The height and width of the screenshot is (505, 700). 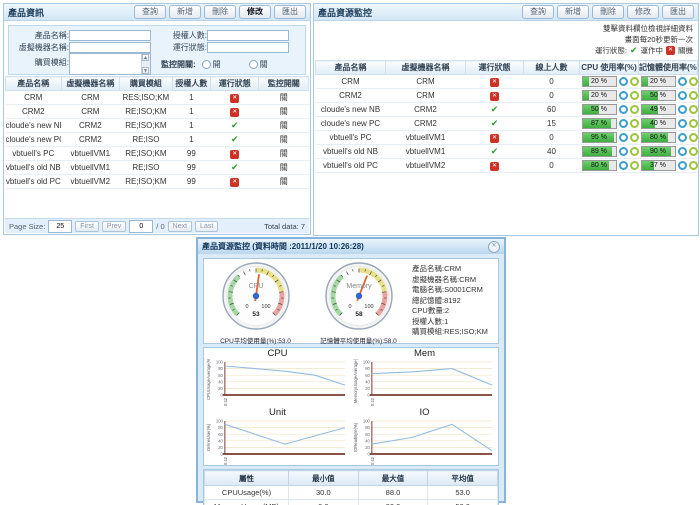 What do you see at coordinates (551, 151) in the screenshot?
I see `online-cell: 40` at bounding box center [551, 151].